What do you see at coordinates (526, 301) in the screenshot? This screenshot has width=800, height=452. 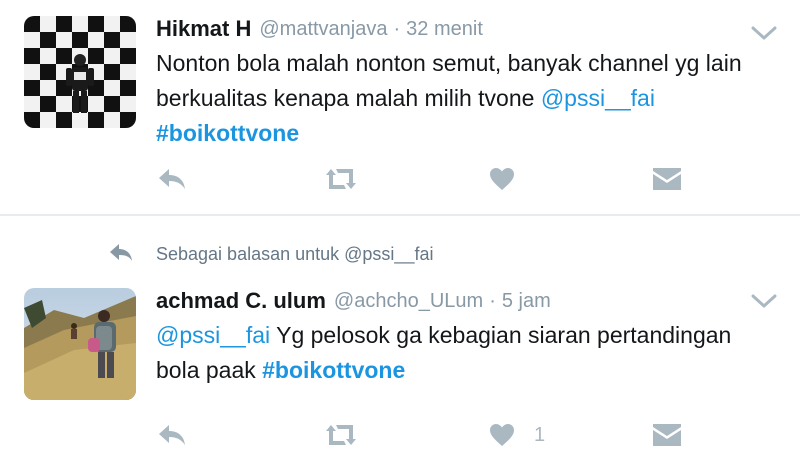 I see `timestamp: 5 jam` at bounding box center [526, 301].